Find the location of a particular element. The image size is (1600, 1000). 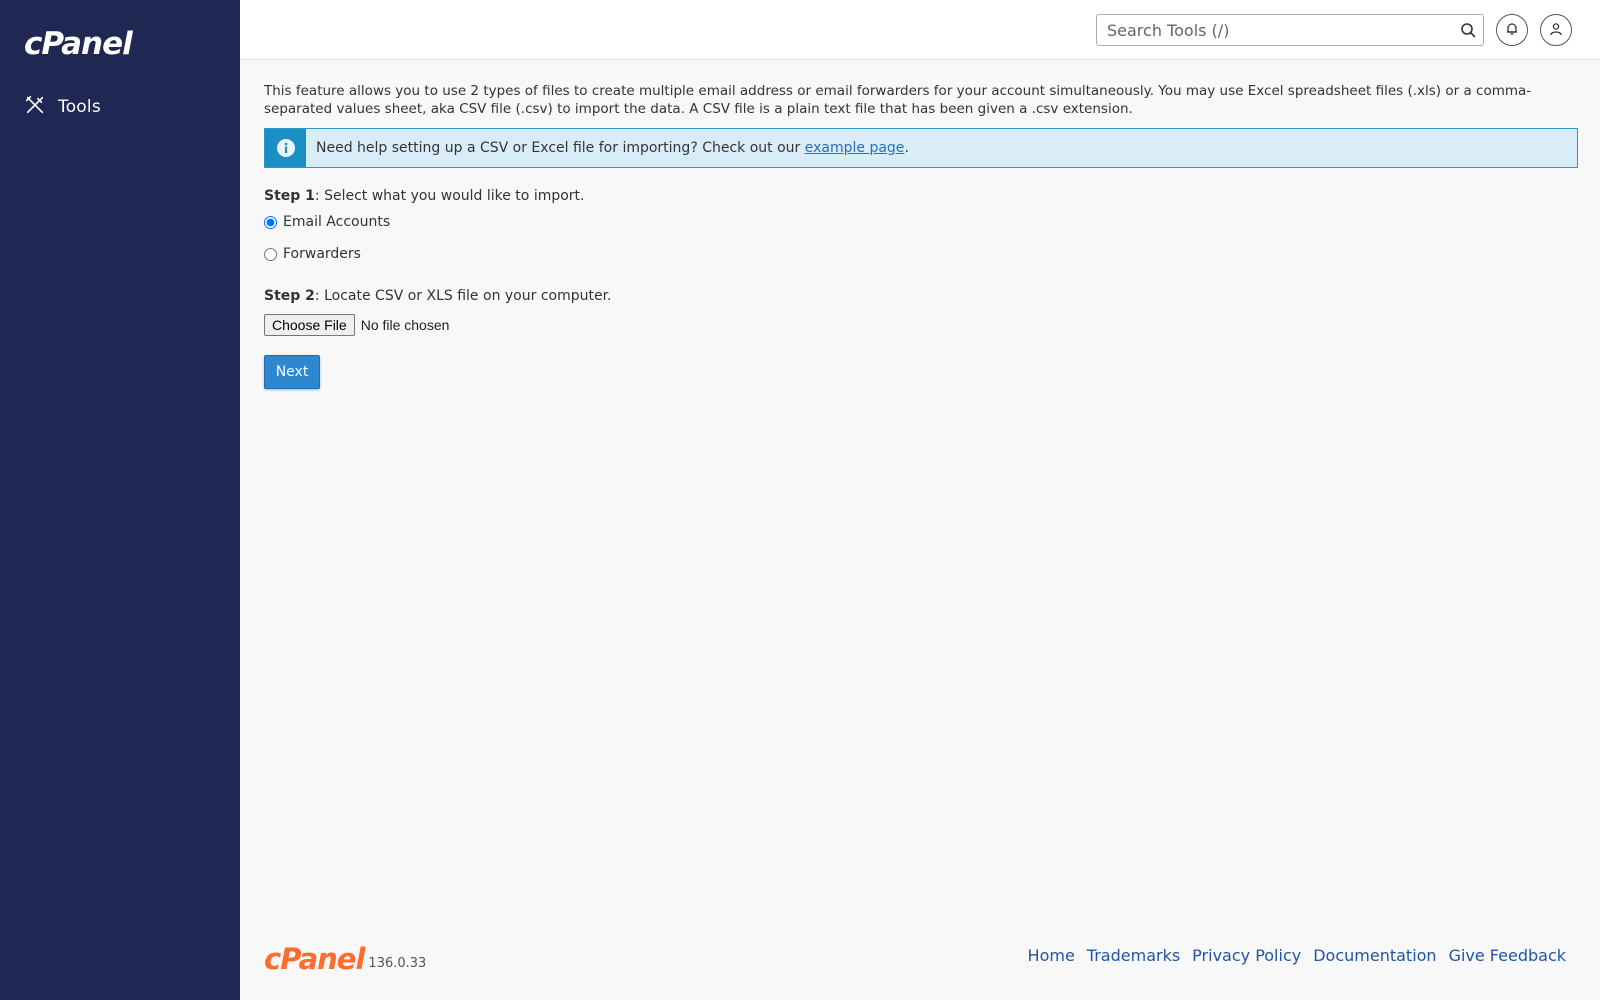

file-input: Choose File No file chosen is located at coordinates (921, 325).